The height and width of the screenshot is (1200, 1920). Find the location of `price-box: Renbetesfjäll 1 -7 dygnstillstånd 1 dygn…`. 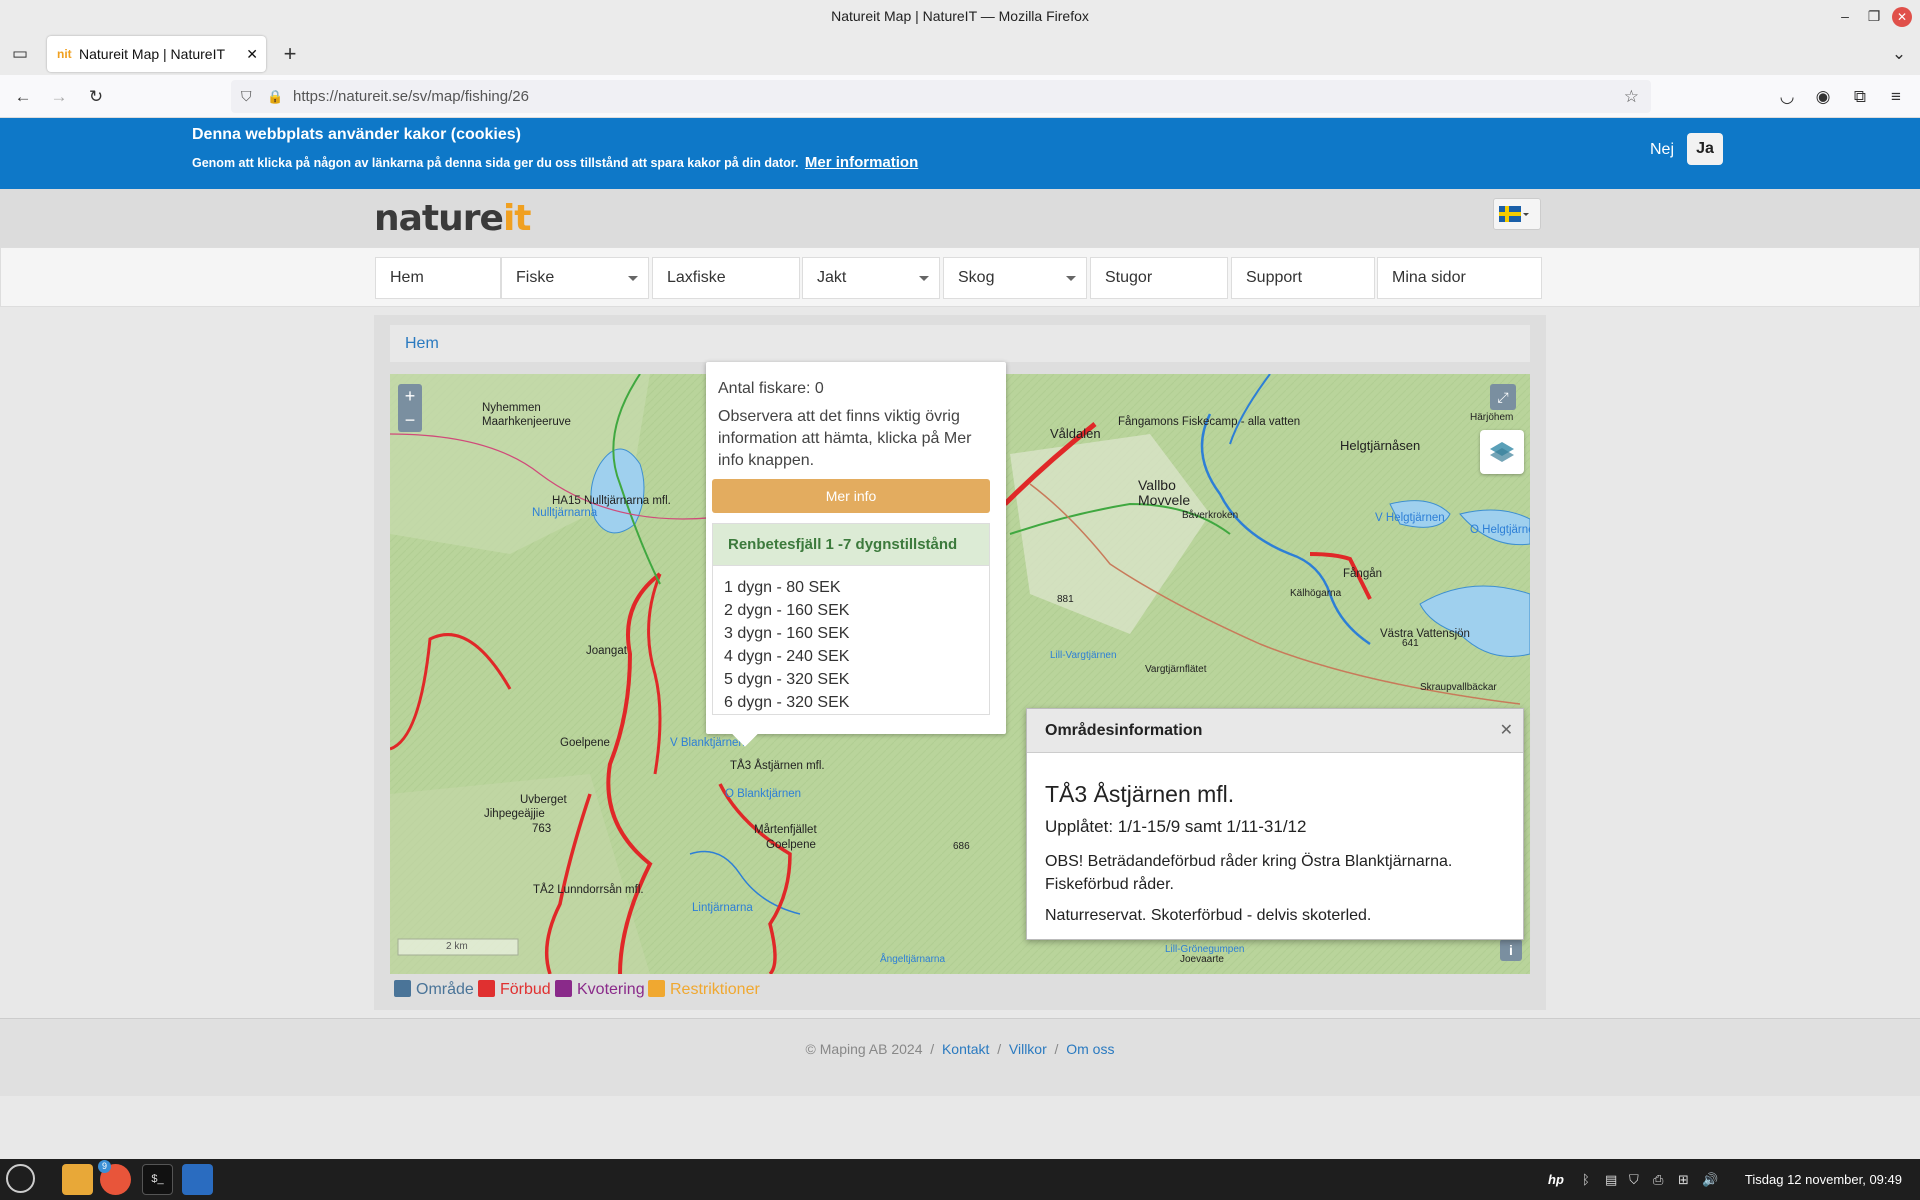

price-box: Renbetesfjäll 1 -7 dygnstillstånd 1 dygn… is located at coordinates (851, 619).